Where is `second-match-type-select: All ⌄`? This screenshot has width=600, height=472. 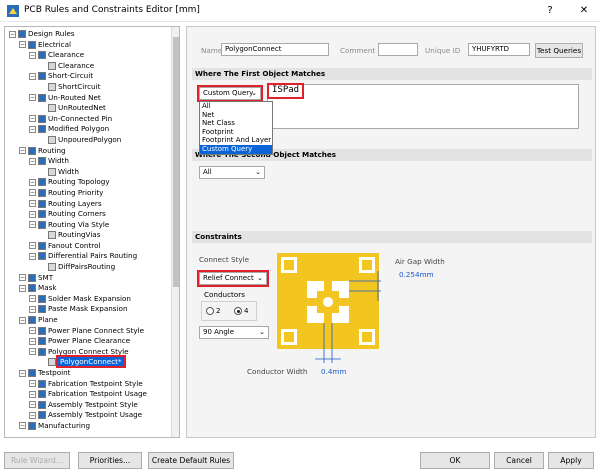 second-match-type-select: All ⌄ is located at coordinates (232, 172).